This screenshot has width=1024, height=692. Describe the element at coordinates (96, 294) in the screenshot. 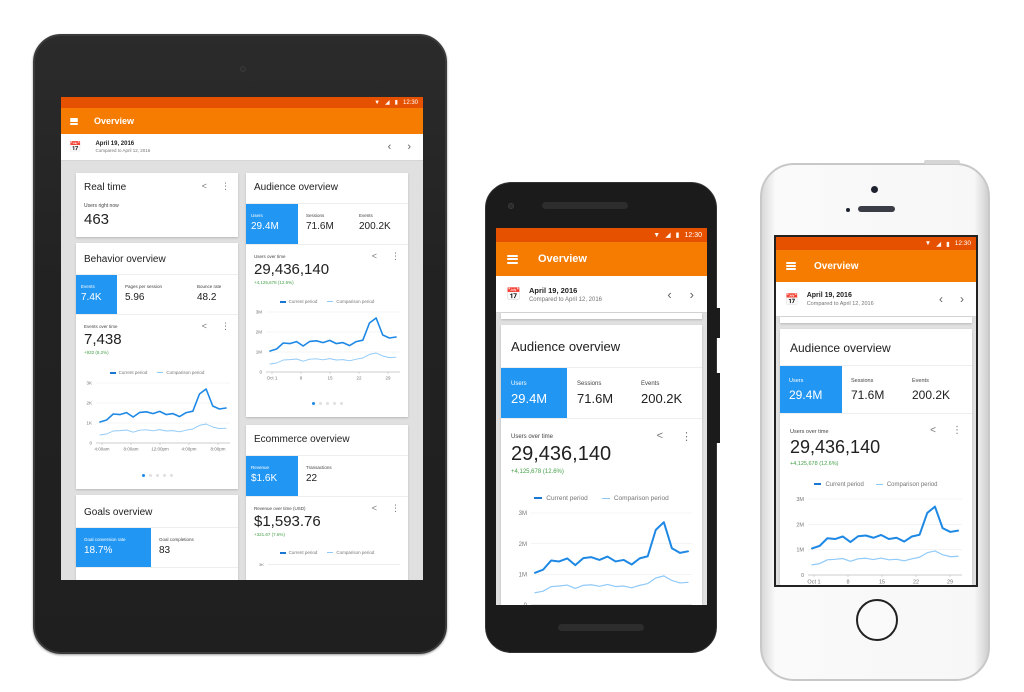

I see `metric-tab-events: Events 7.4K` at that location.